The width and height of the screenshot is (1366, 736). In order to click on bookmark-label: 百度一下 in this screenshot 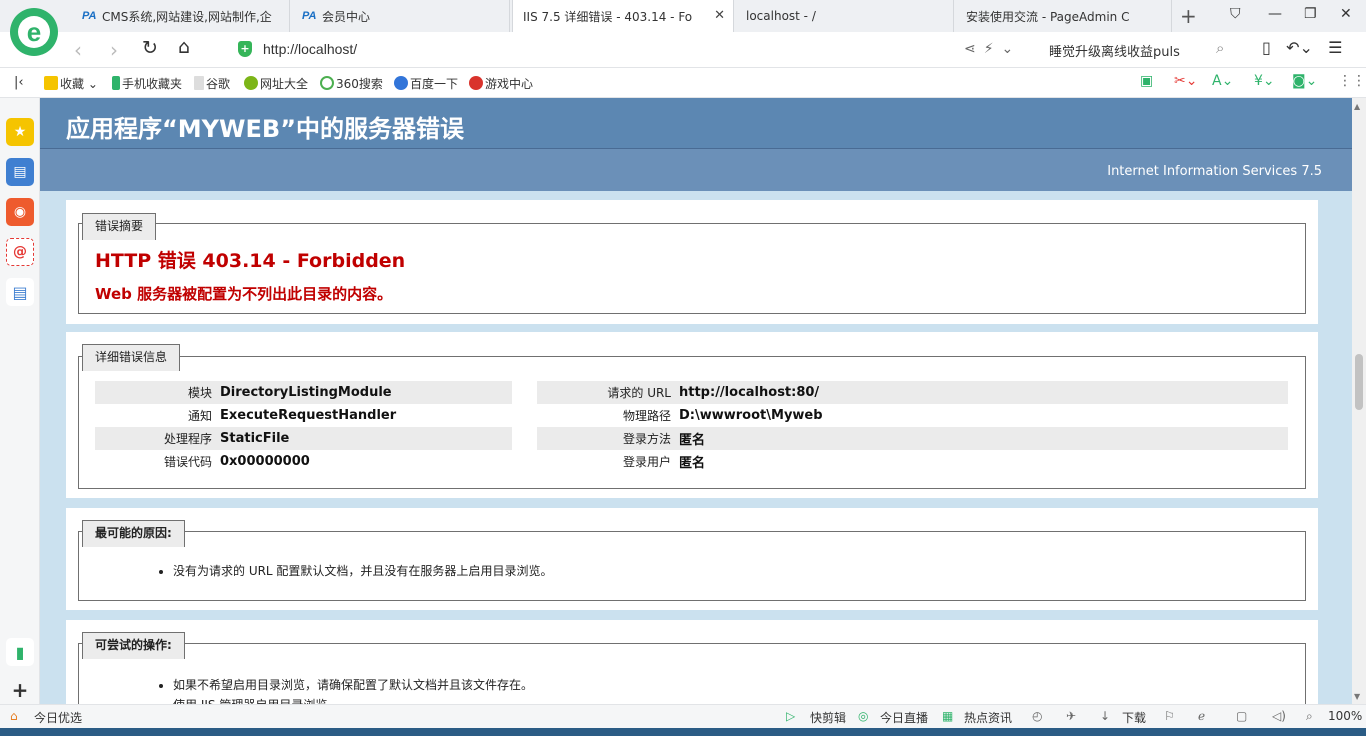, I will do `click(434, 84)`.